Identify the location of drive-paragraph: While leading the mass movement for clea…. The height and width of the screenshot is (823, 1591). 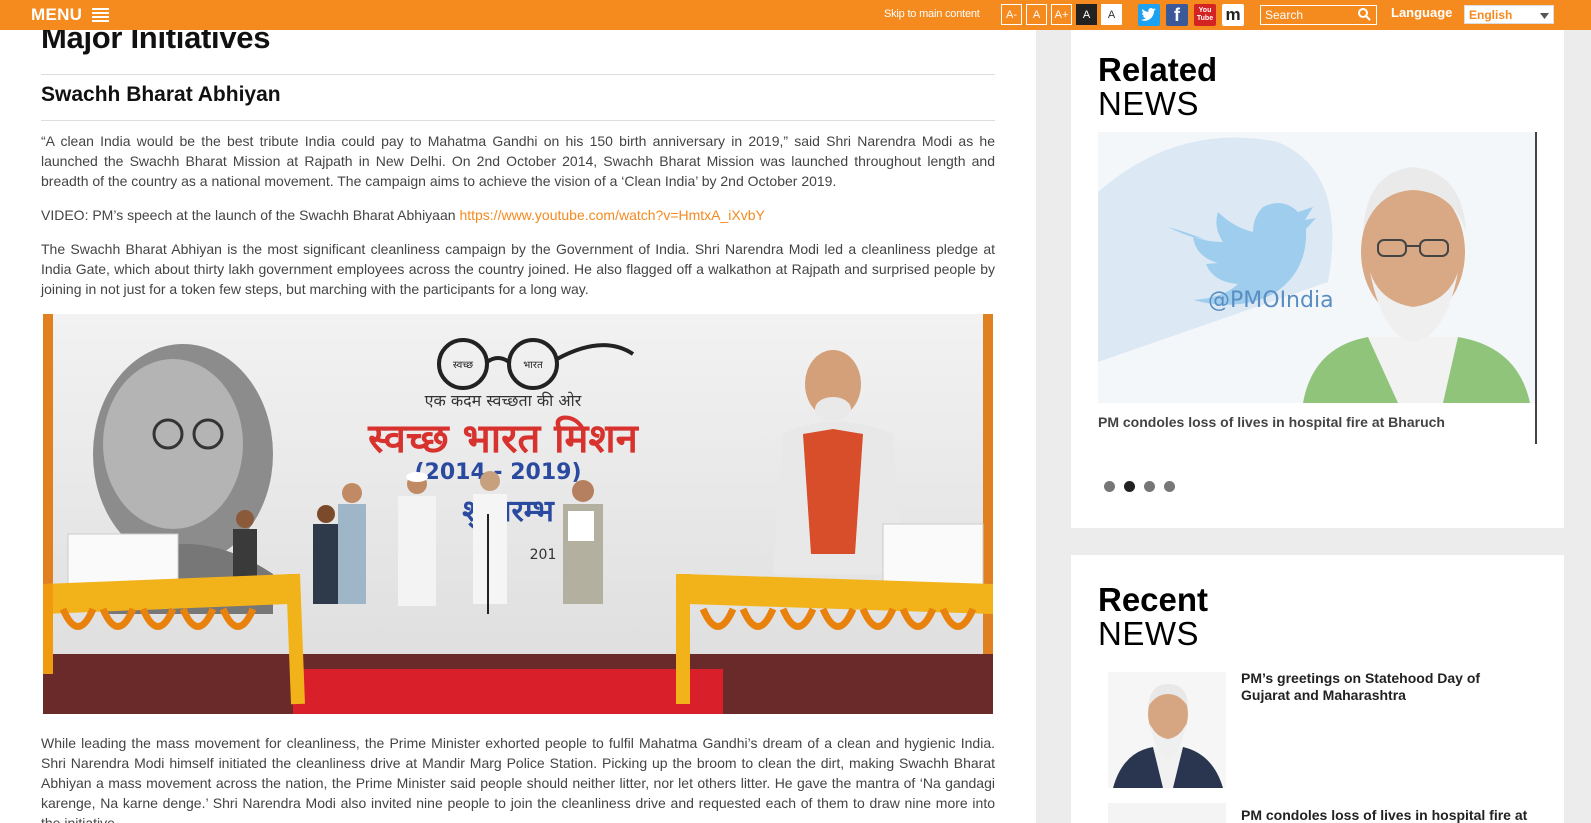
(518, 779).